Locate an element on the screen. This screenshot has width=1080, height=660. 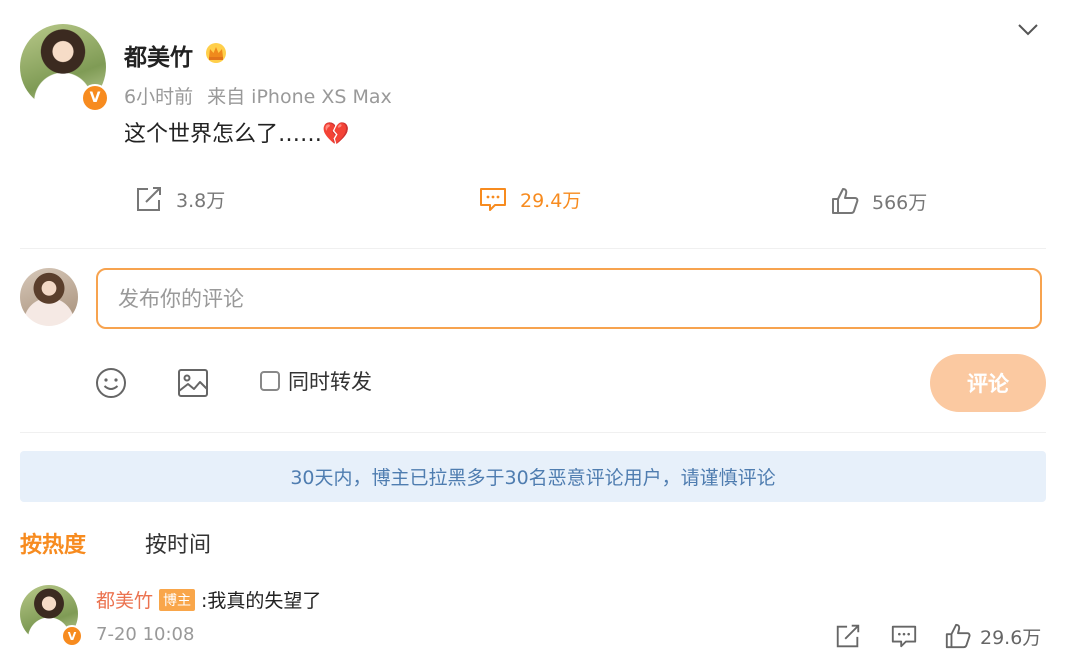
repost-together-toggle: 同时转发 is located at coordinates (316, 381).